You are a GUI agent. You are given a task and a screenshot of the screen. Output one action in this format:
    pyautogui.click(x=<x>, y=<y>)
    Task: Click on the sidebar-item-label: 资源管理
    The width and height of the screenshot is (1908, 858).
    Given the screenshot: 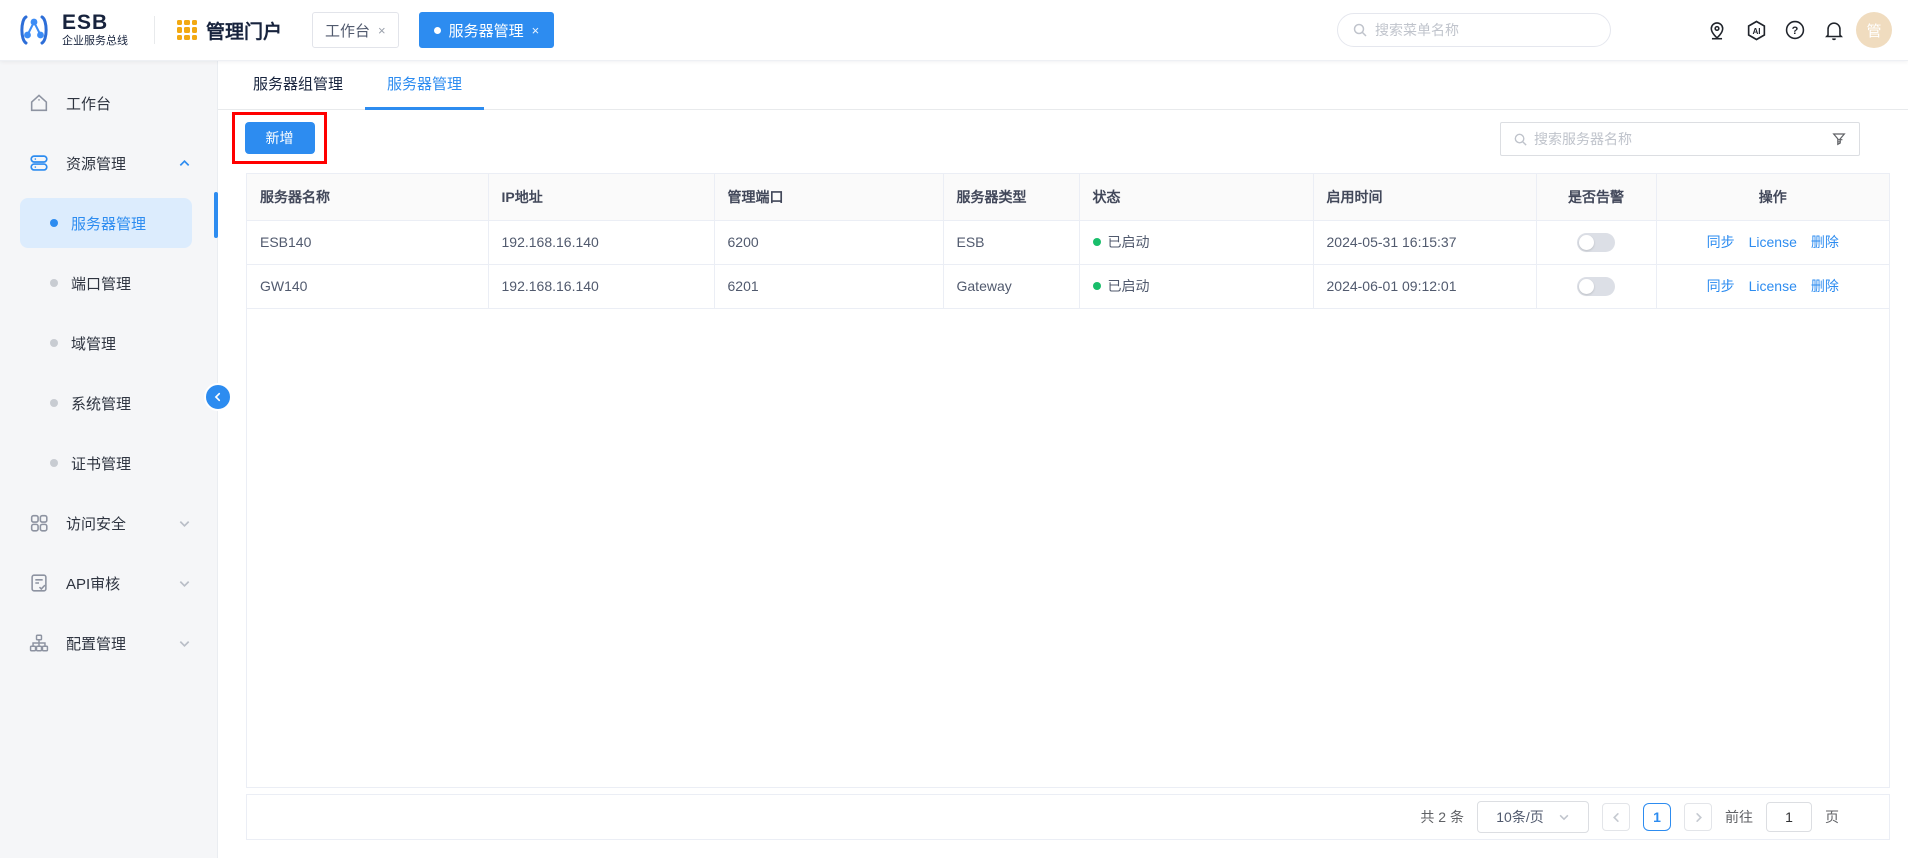 What is the action you would take?
    pyautogui.click(x=96, y=164)
    